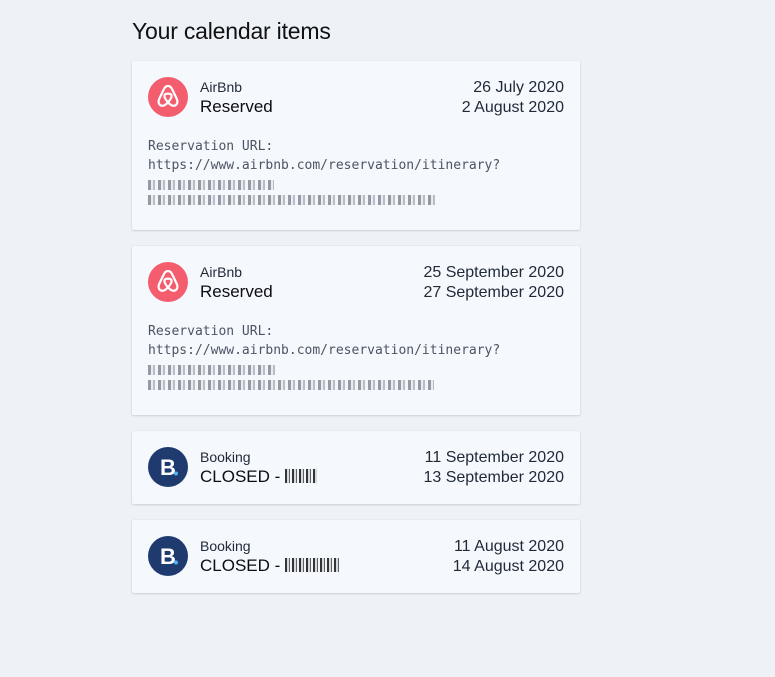 The image size is (775, 677). Describe the element at coordinates (231, 31) in the screenshot. I see `page-title: Your calendar items` at that location.